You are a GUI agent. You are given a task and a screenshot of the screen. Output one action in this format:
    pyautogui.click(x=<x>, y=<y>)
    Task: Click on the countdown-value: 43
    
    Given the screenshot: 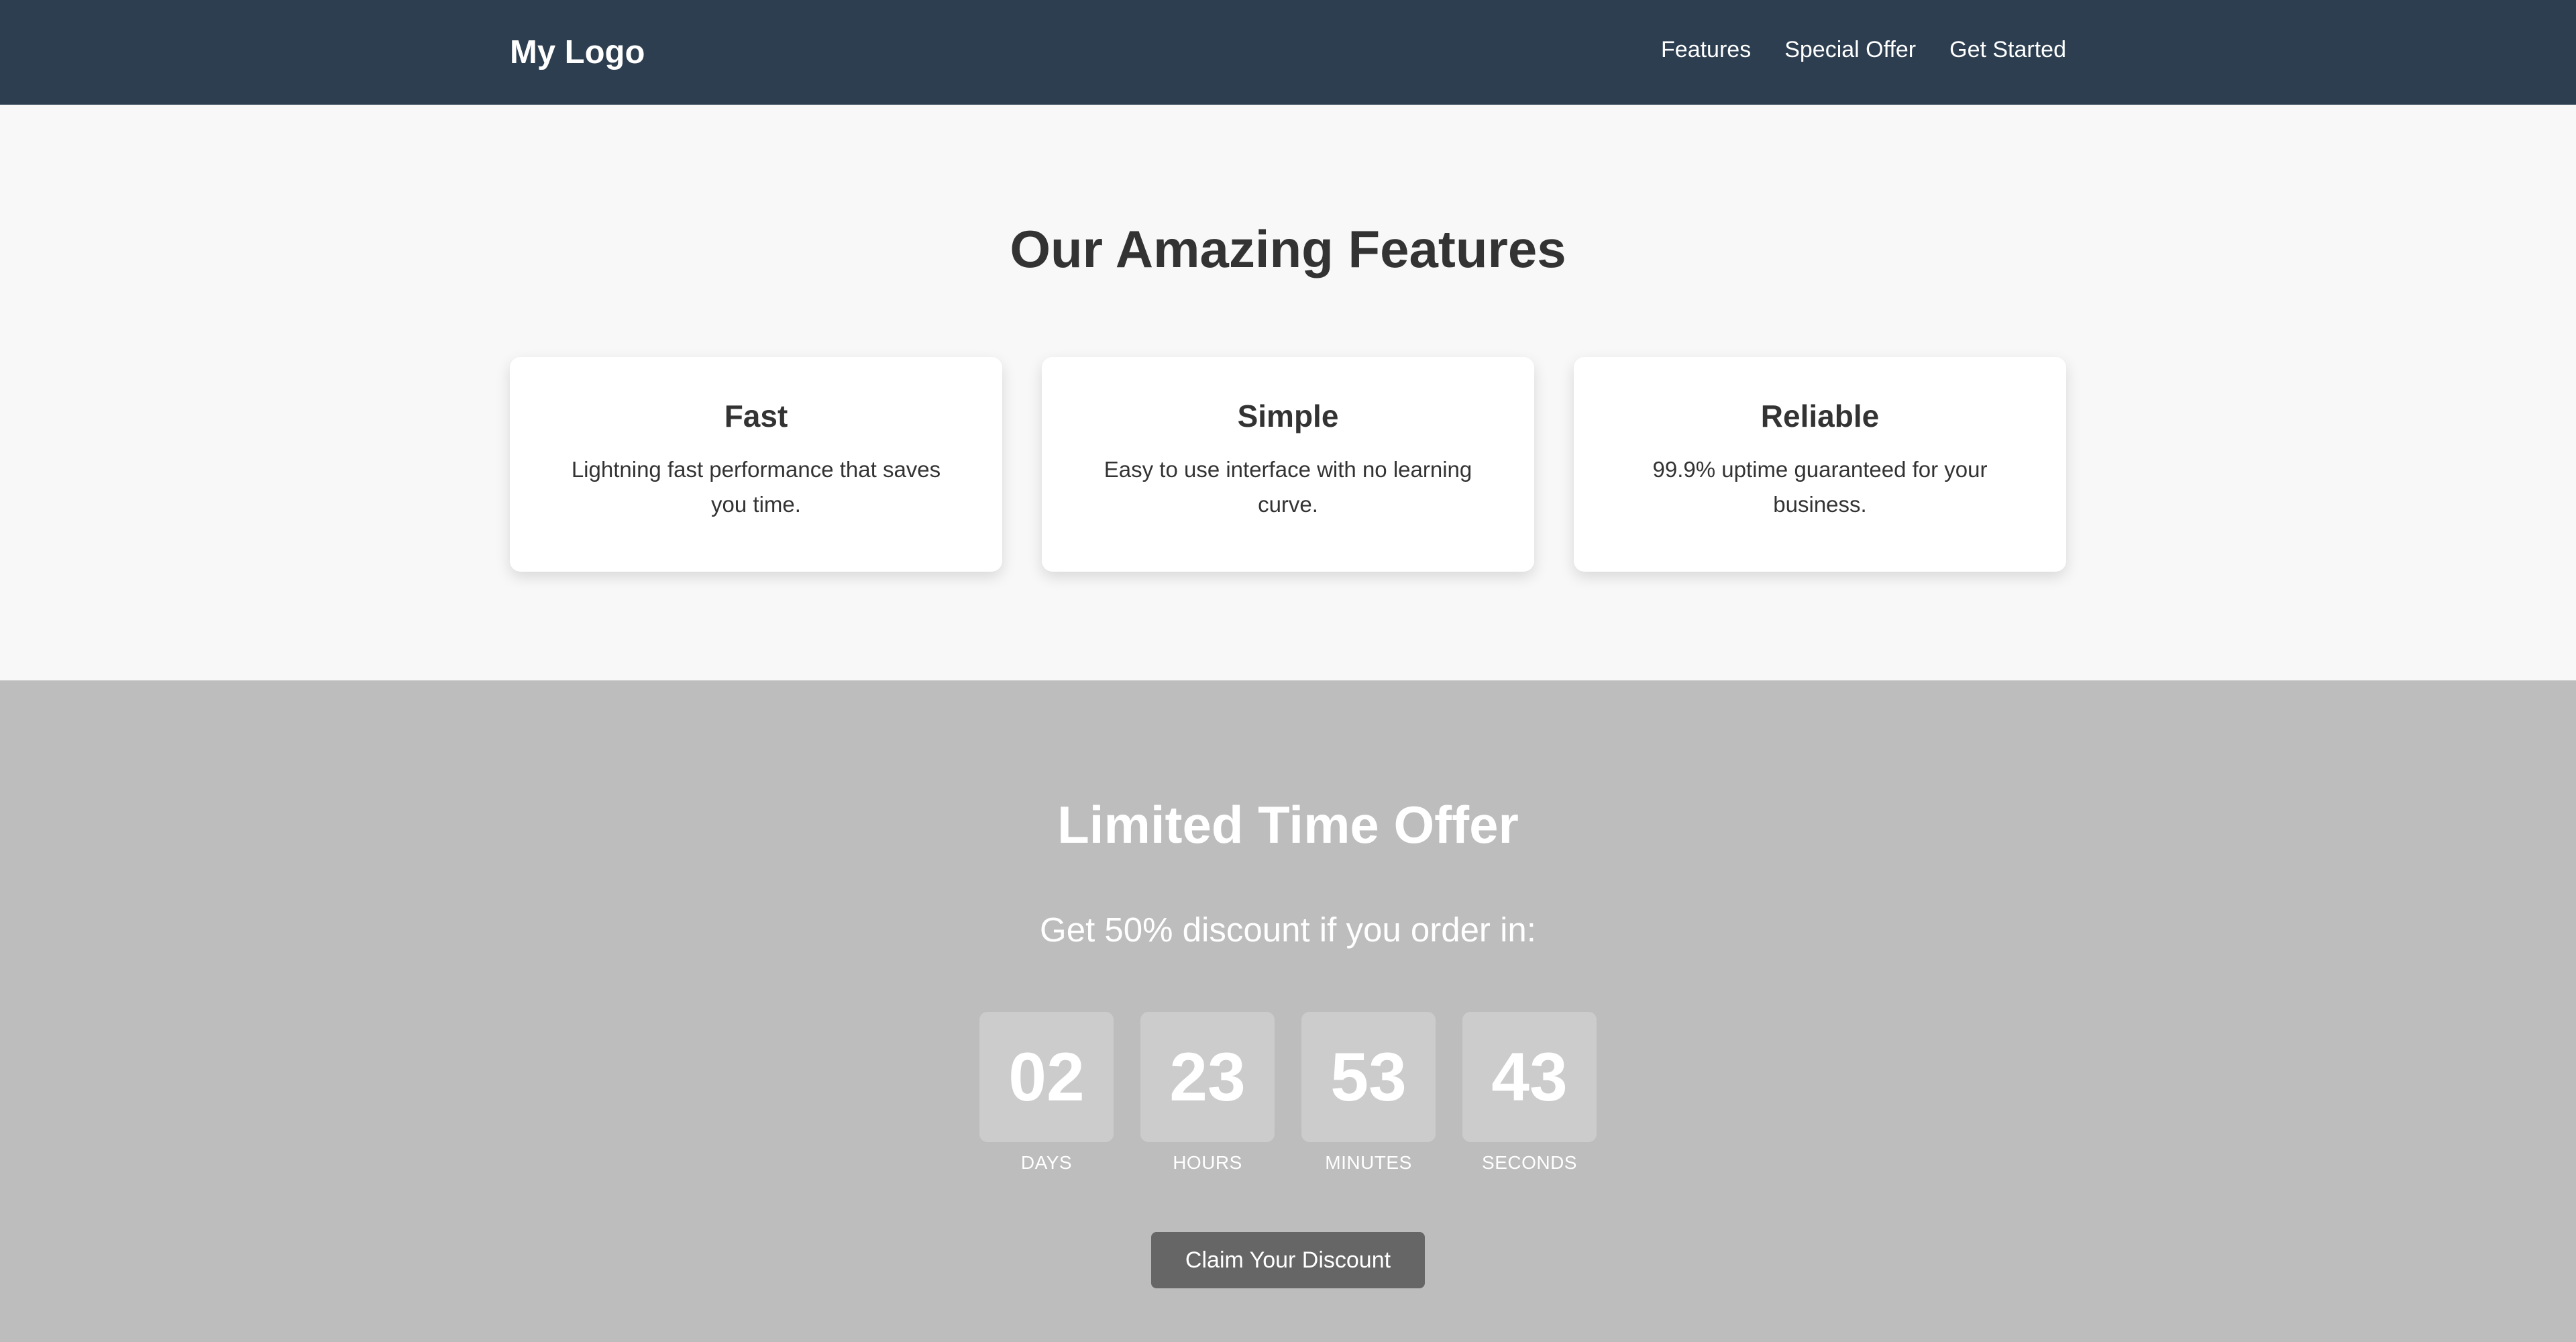 What is the action you would take?
    pyautogui.click(x=1529, y=1077)
    